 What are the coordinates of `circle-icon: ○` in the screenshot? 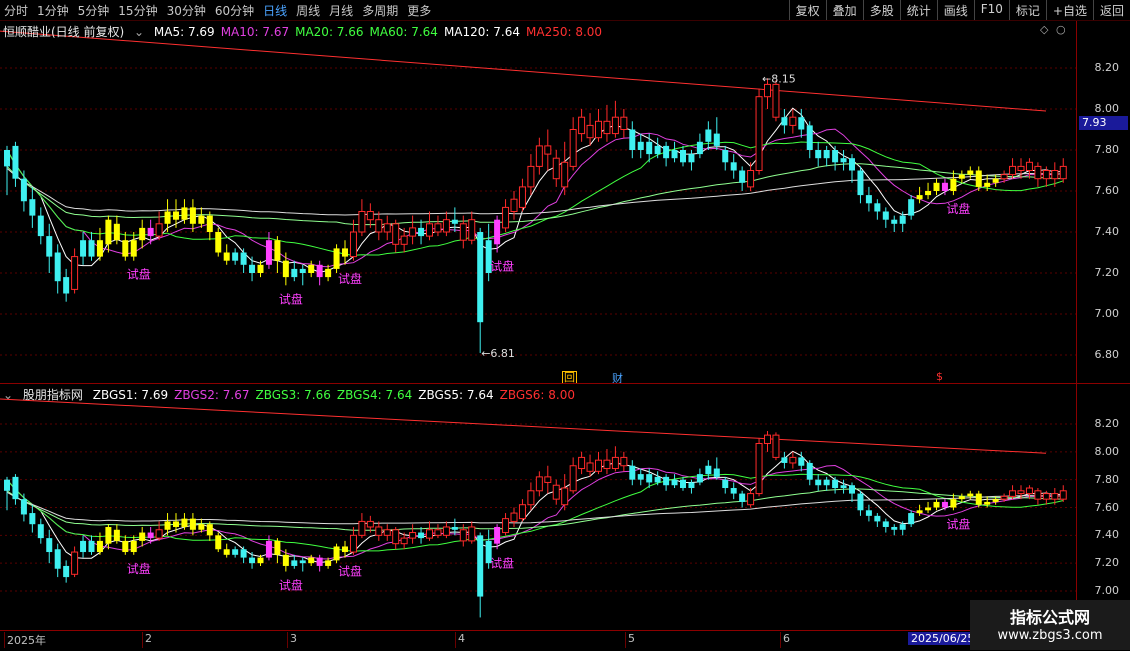 It's located at (1061, 29).